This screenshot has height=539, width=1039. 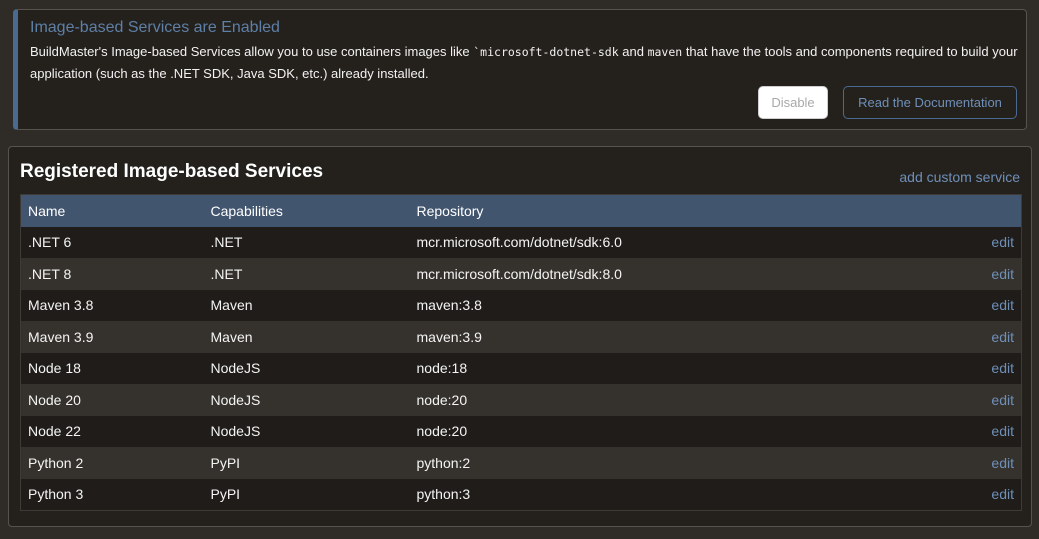 What do you see at coordinates (246, 210) in the screenshot?
I see `column-header-capabilities: Capabilities` at bounding box center [246, 210].